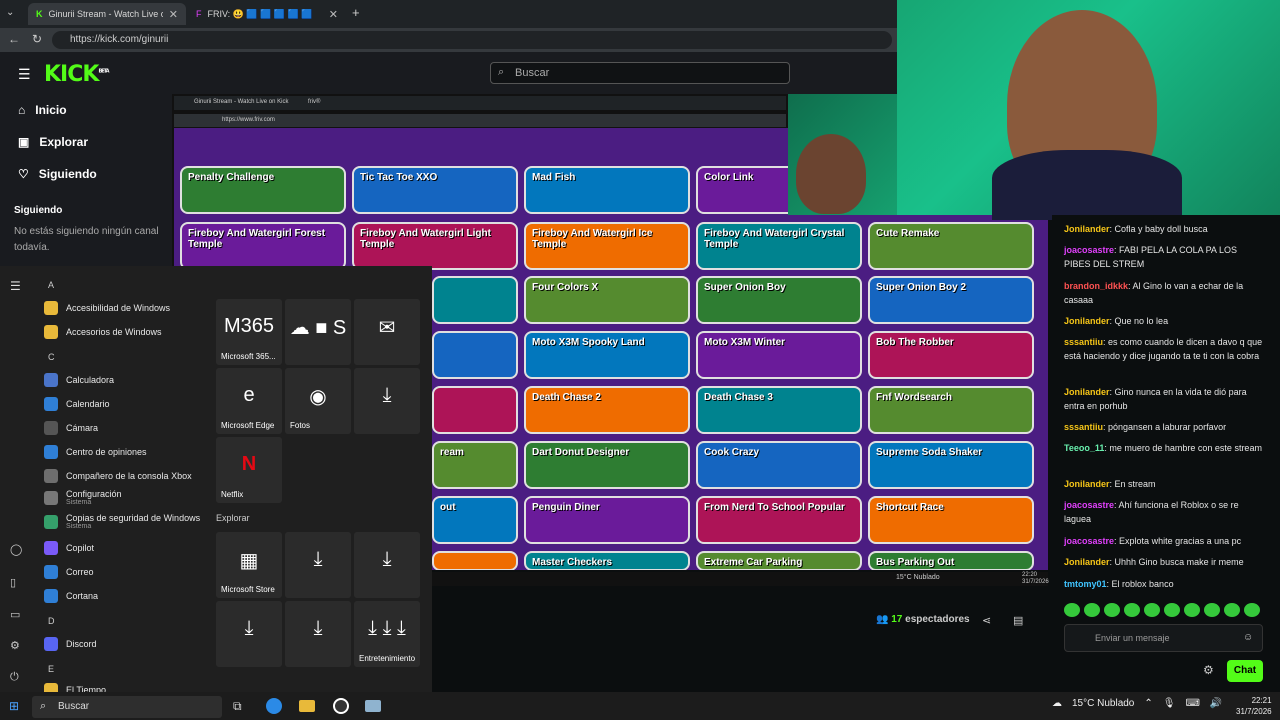 The image size is (1280, 720). What do you see at coordinates (951, 355) in the screenshot?
I see `game-tile: Bob The Robber` at bounding box center [951, 355].